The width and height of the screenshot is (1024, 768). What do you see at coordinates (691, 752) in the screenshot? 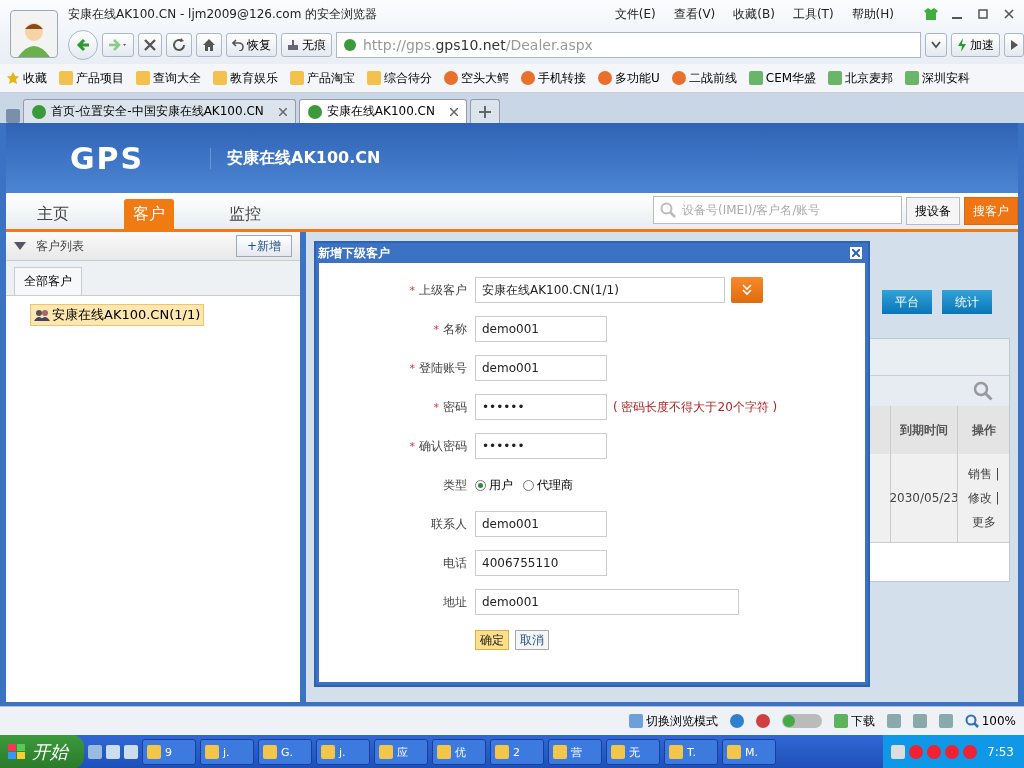
I see `taskbar-button: T.` at bounding box center [691, 752].